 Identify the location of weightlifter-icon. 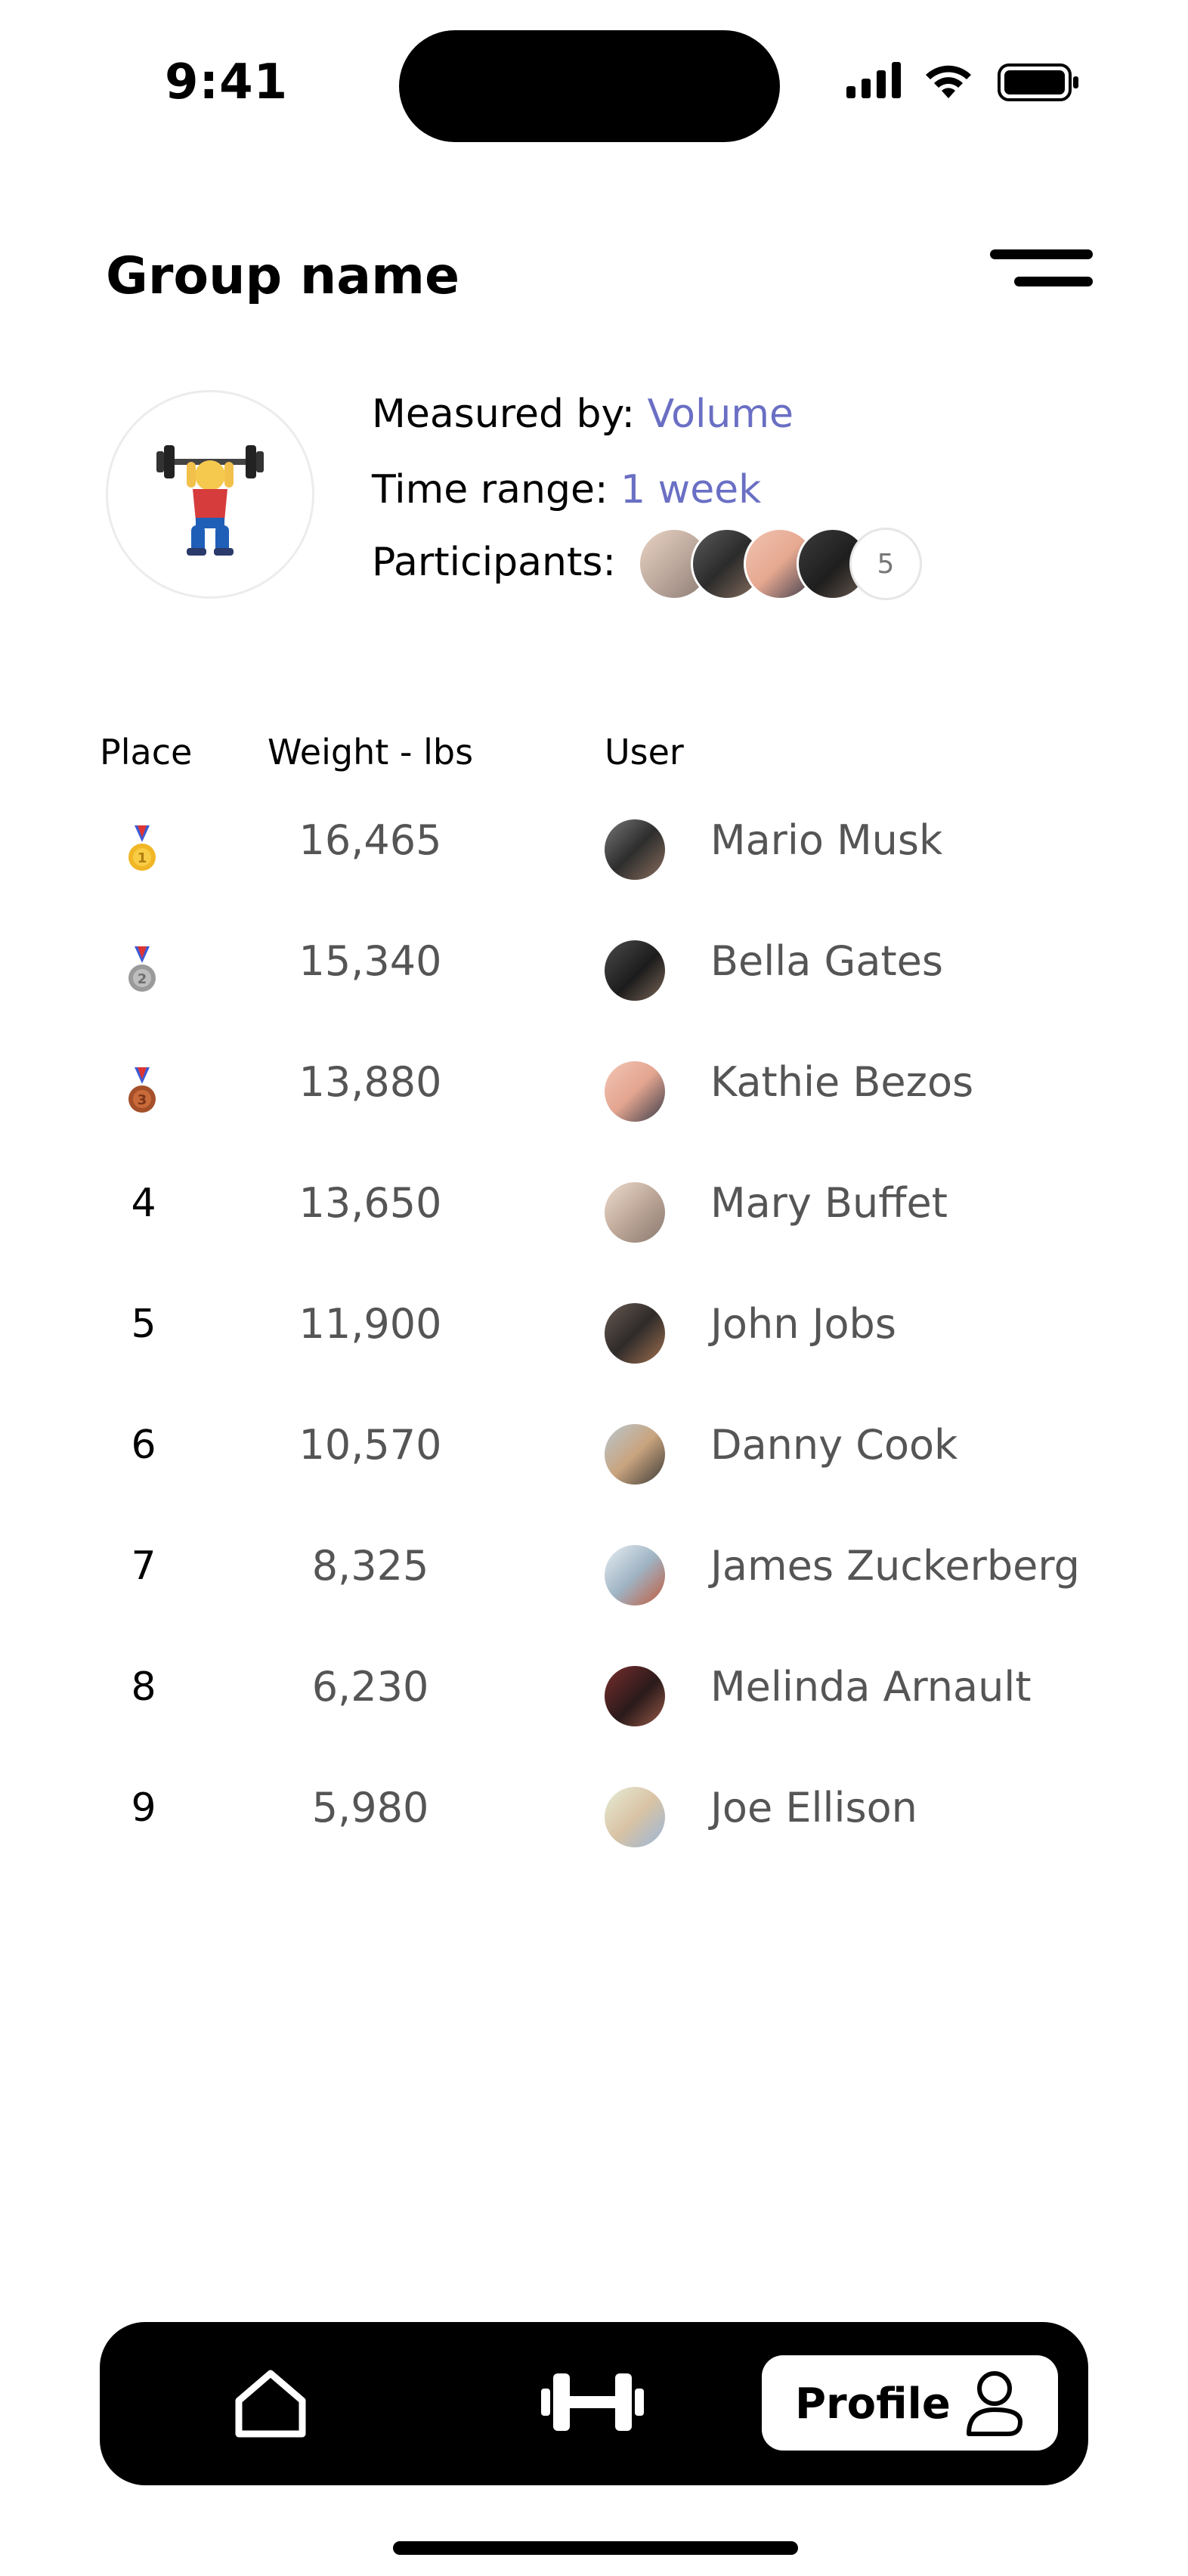
(210, 501).